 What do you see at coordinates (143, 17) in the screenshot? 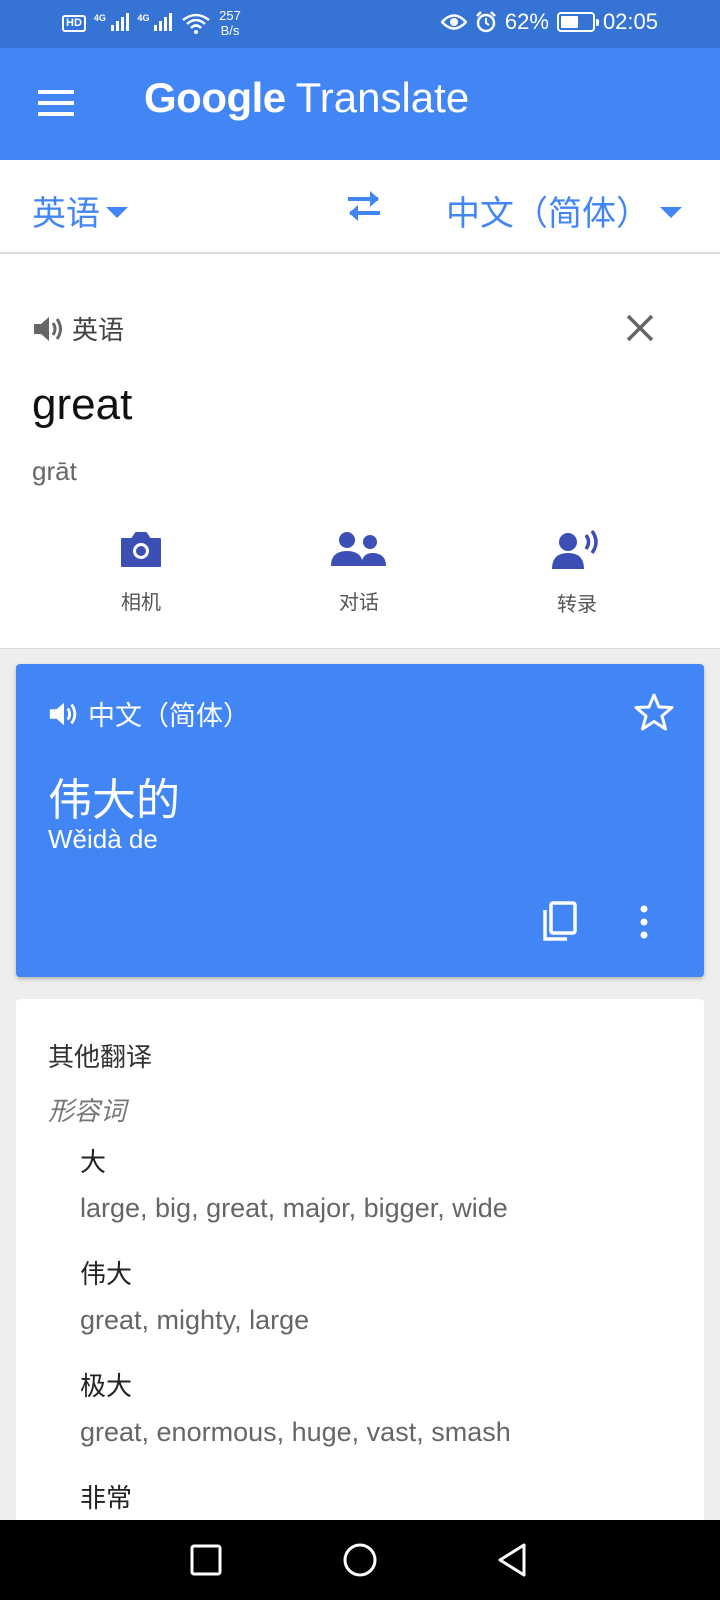
I see `network-type-2: 4G` at bounding box center [143, 17].